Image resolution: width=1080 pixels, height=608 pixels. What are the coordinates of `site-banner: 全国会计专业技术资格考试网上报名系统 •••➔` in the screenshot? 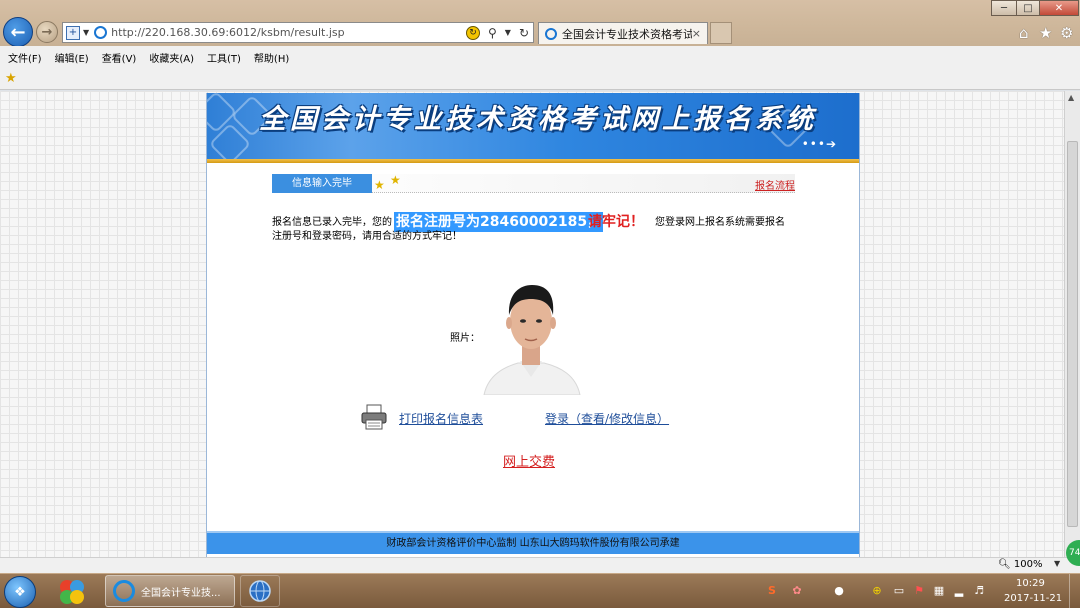 It's located at (533, 126).